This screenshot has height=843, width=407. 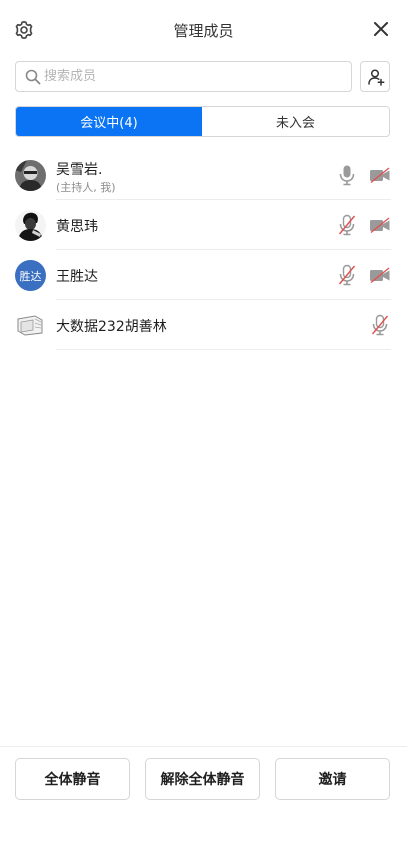 I want to click on mute-all-button: 全体静音, so click(x=72, y=779).